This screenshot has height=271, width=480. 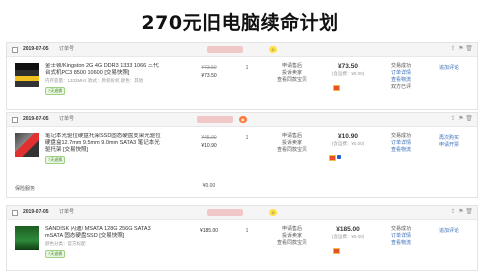 I want to click on insurance-price: ¥0.00, so click(x=209, y=186).